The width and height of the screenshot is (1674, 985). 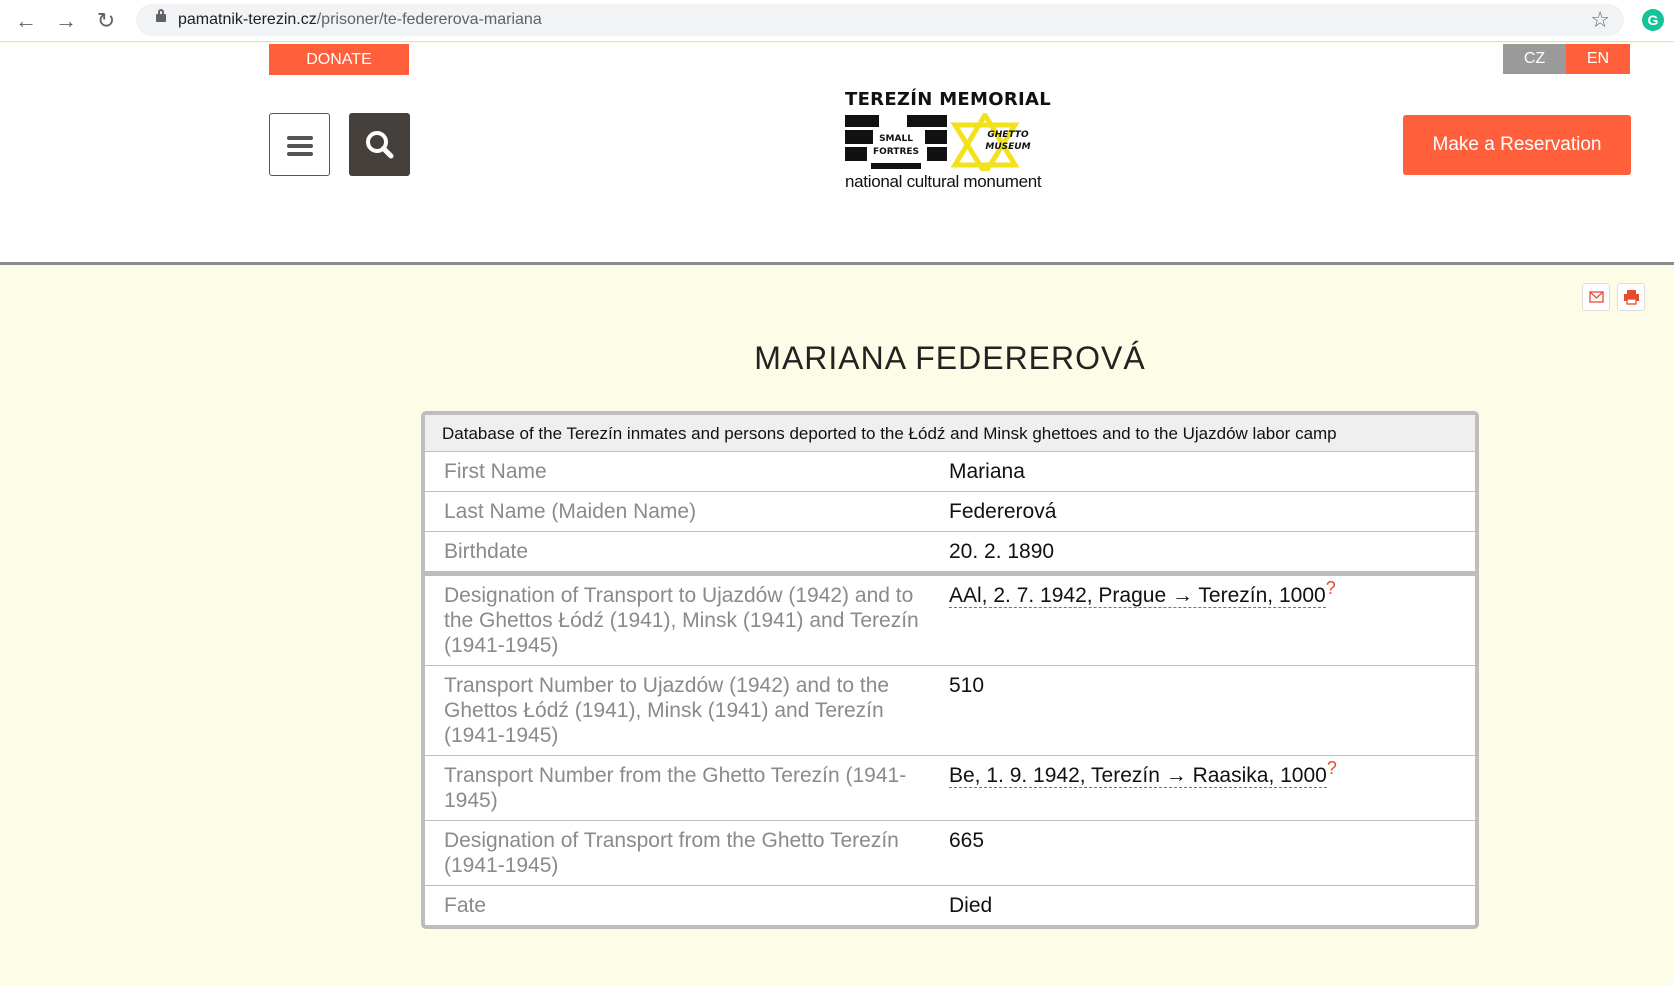 I want to click on row-value-cell: AAl, 2. 7. 1942, Prague → Terezín, 1000?, so click(x=1212, y=620).